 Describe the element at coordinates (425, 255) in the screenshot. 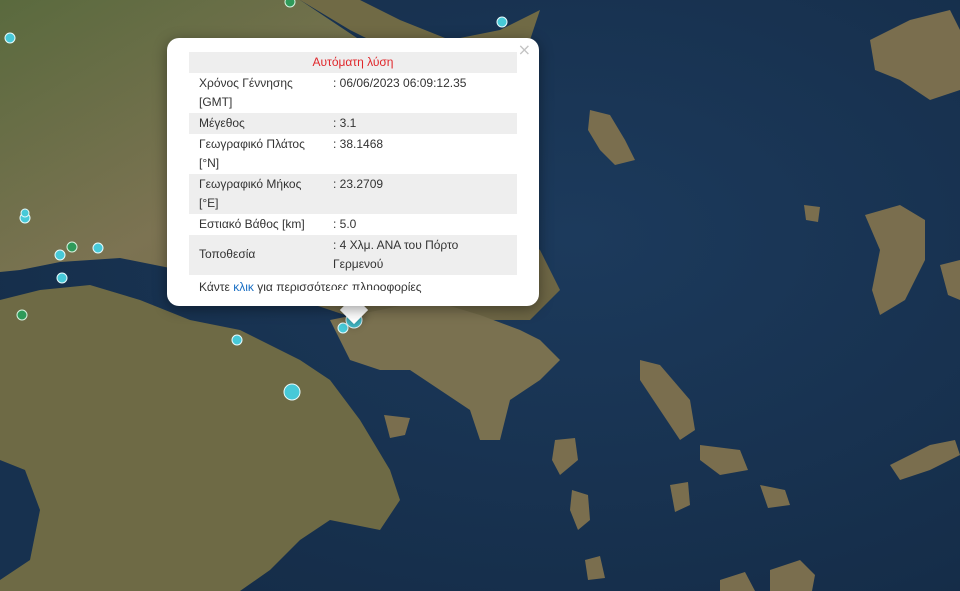

I see `location-value: : 4 Χλμ. ΑΝΑ του Πόρτο Γερμενού` at that location.